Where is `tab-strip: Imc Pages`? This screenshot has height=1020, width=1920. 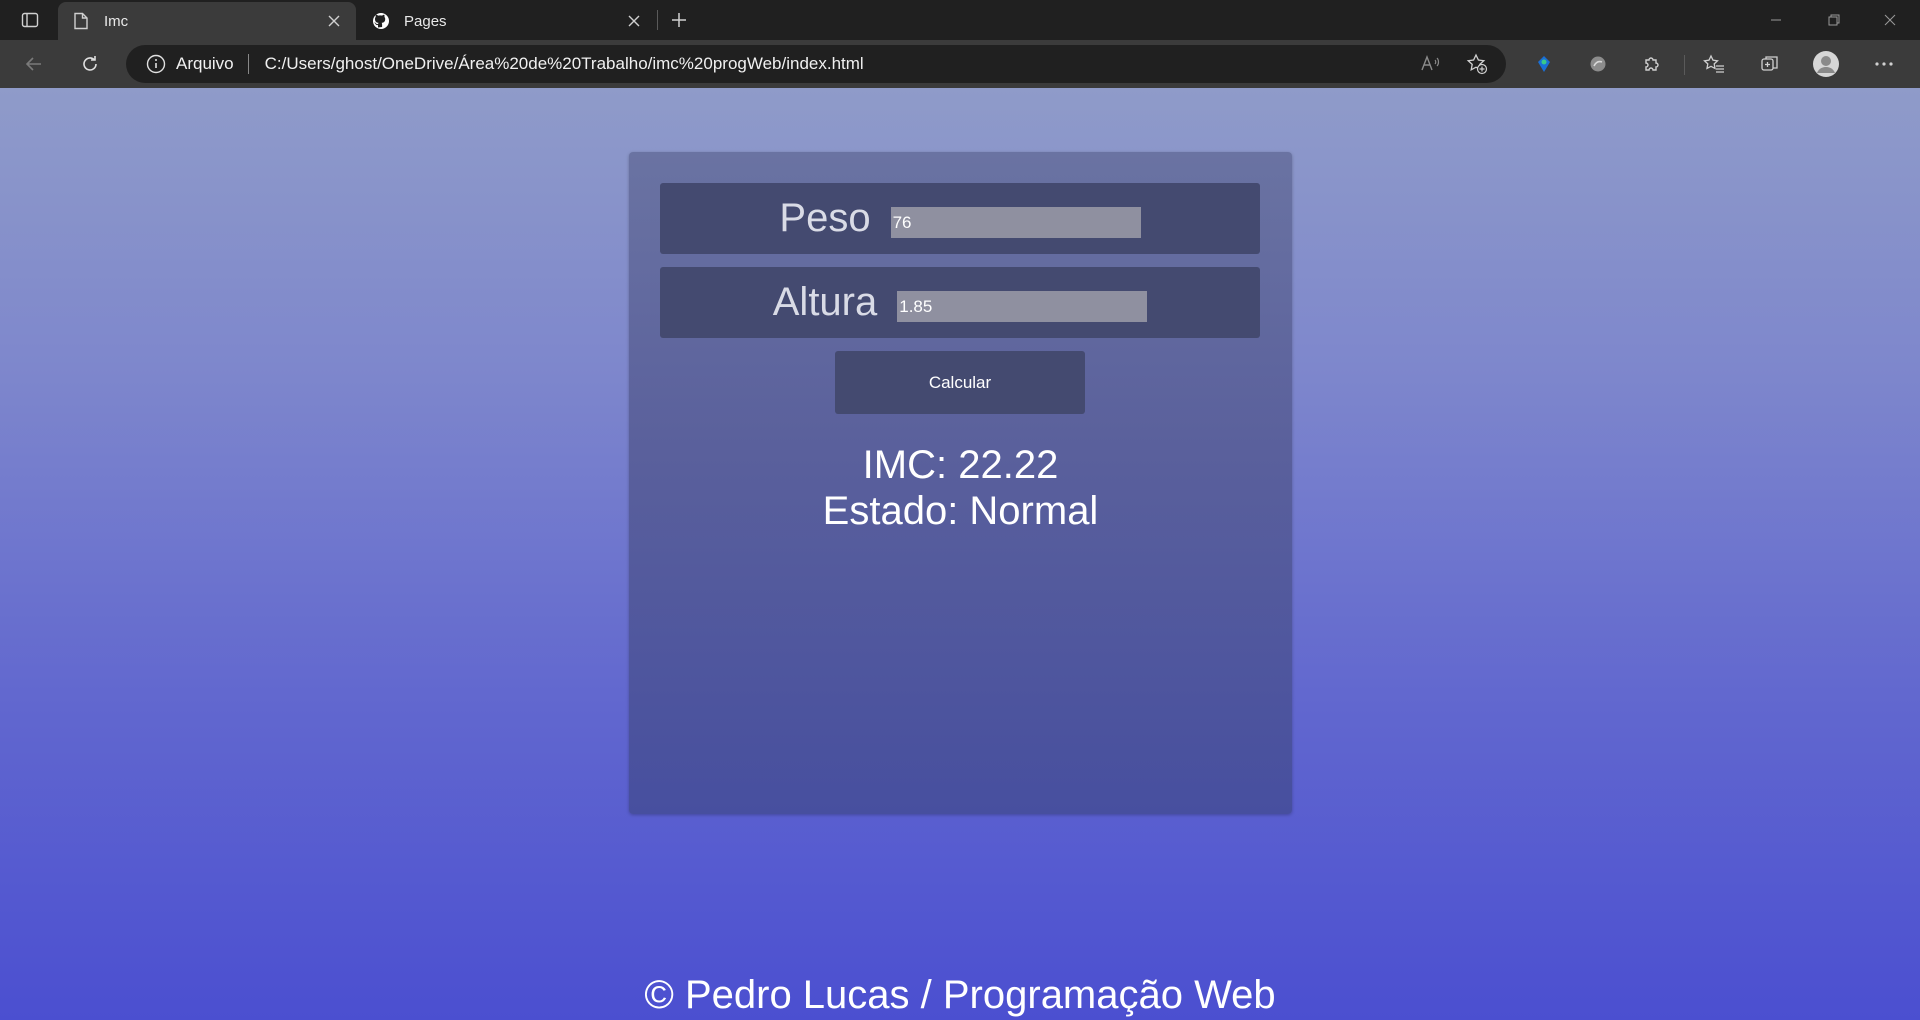 tab-strip: Imc Pages is located at coordinates (960, 20).